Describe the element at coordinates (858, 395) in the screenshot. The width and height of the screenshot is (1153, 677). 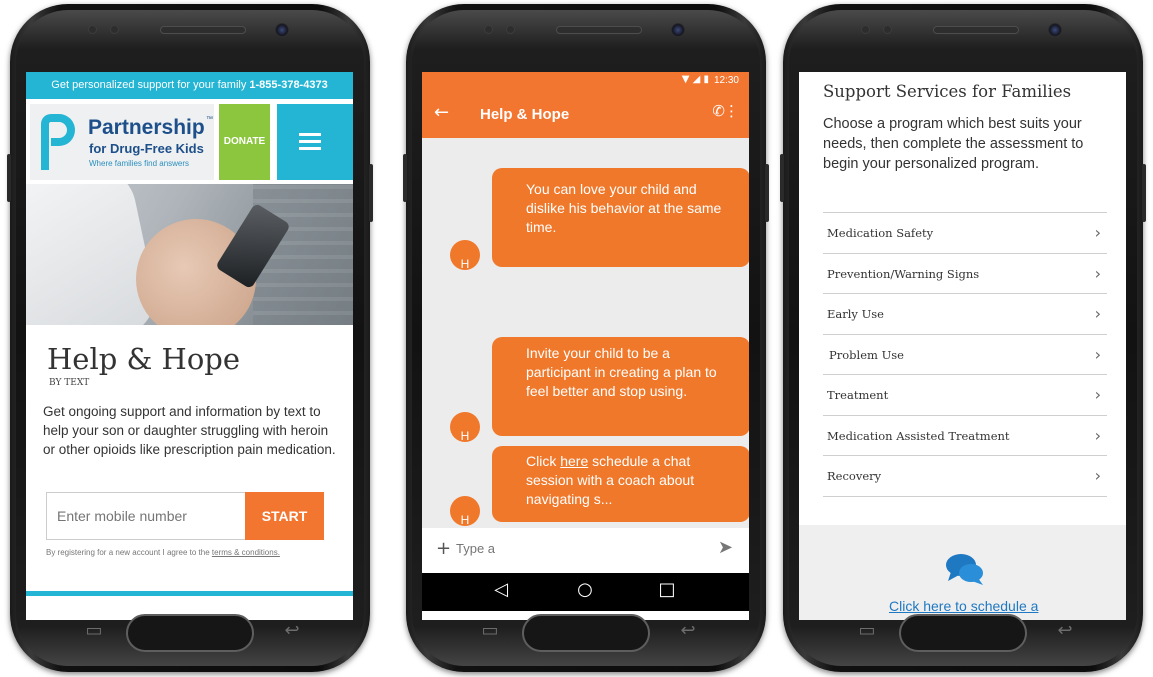
I see `program-label: Treatment` at that location.